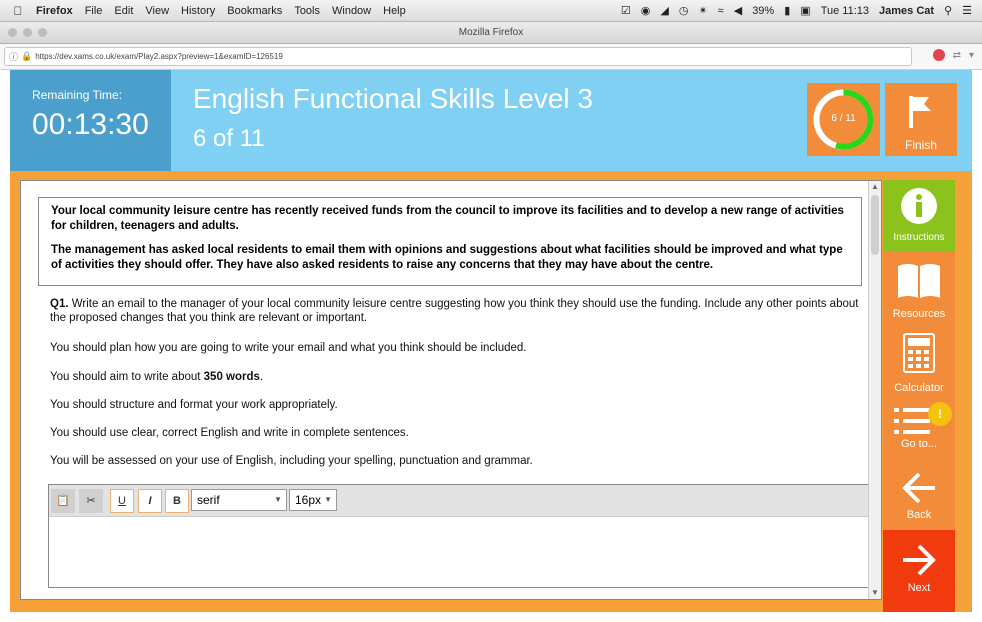  What do you see at coordinates (906, 11) in the screenshot?
I see `menubar-user: James Cat` at bounding box center [906, 11].